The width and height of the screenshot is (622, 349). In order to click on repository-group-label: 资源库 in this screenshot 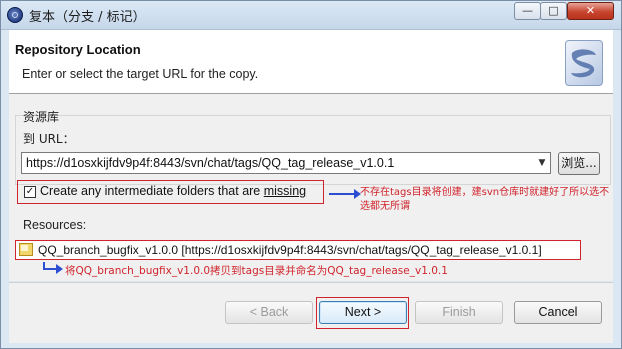, I will do `click(41, 117)`.